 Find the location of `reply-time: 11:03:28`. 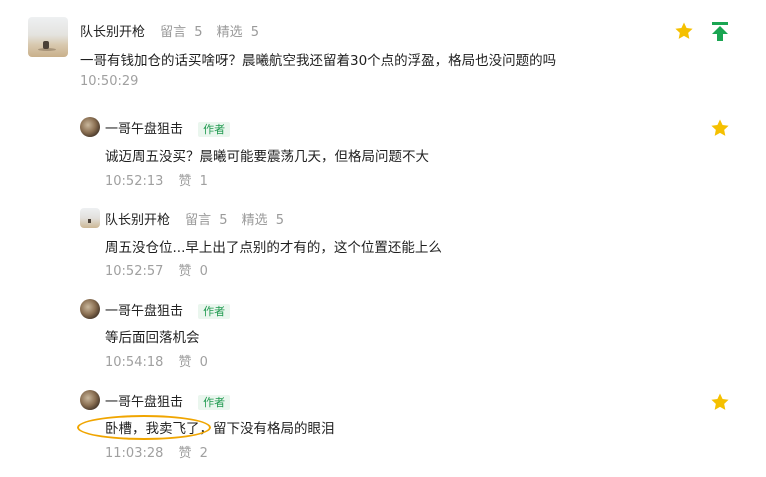

reply-time: 11:03:28 is located at coordinates (134, 453).